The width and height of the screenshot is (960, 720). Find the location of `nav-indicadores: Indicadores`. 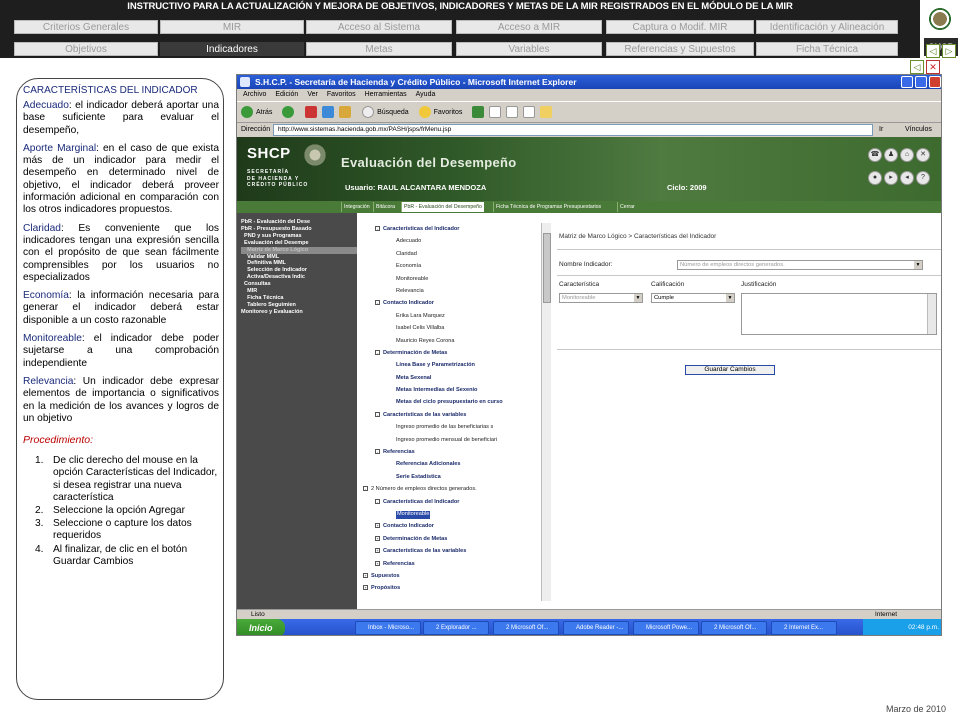

nav-indicadores: Indicadores is located at coordinates (232, 49).